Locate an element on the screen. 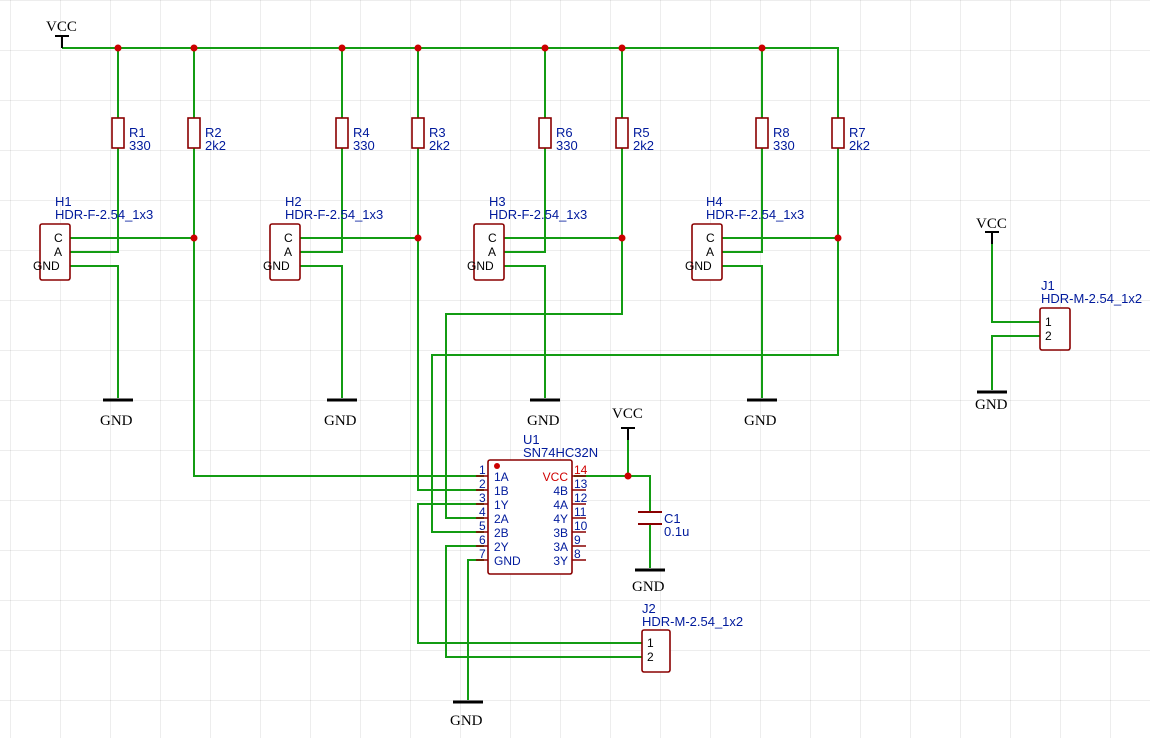 This screenshot has width=1150, height=738. pin-name: 1B is located at coordinates (501, 491).